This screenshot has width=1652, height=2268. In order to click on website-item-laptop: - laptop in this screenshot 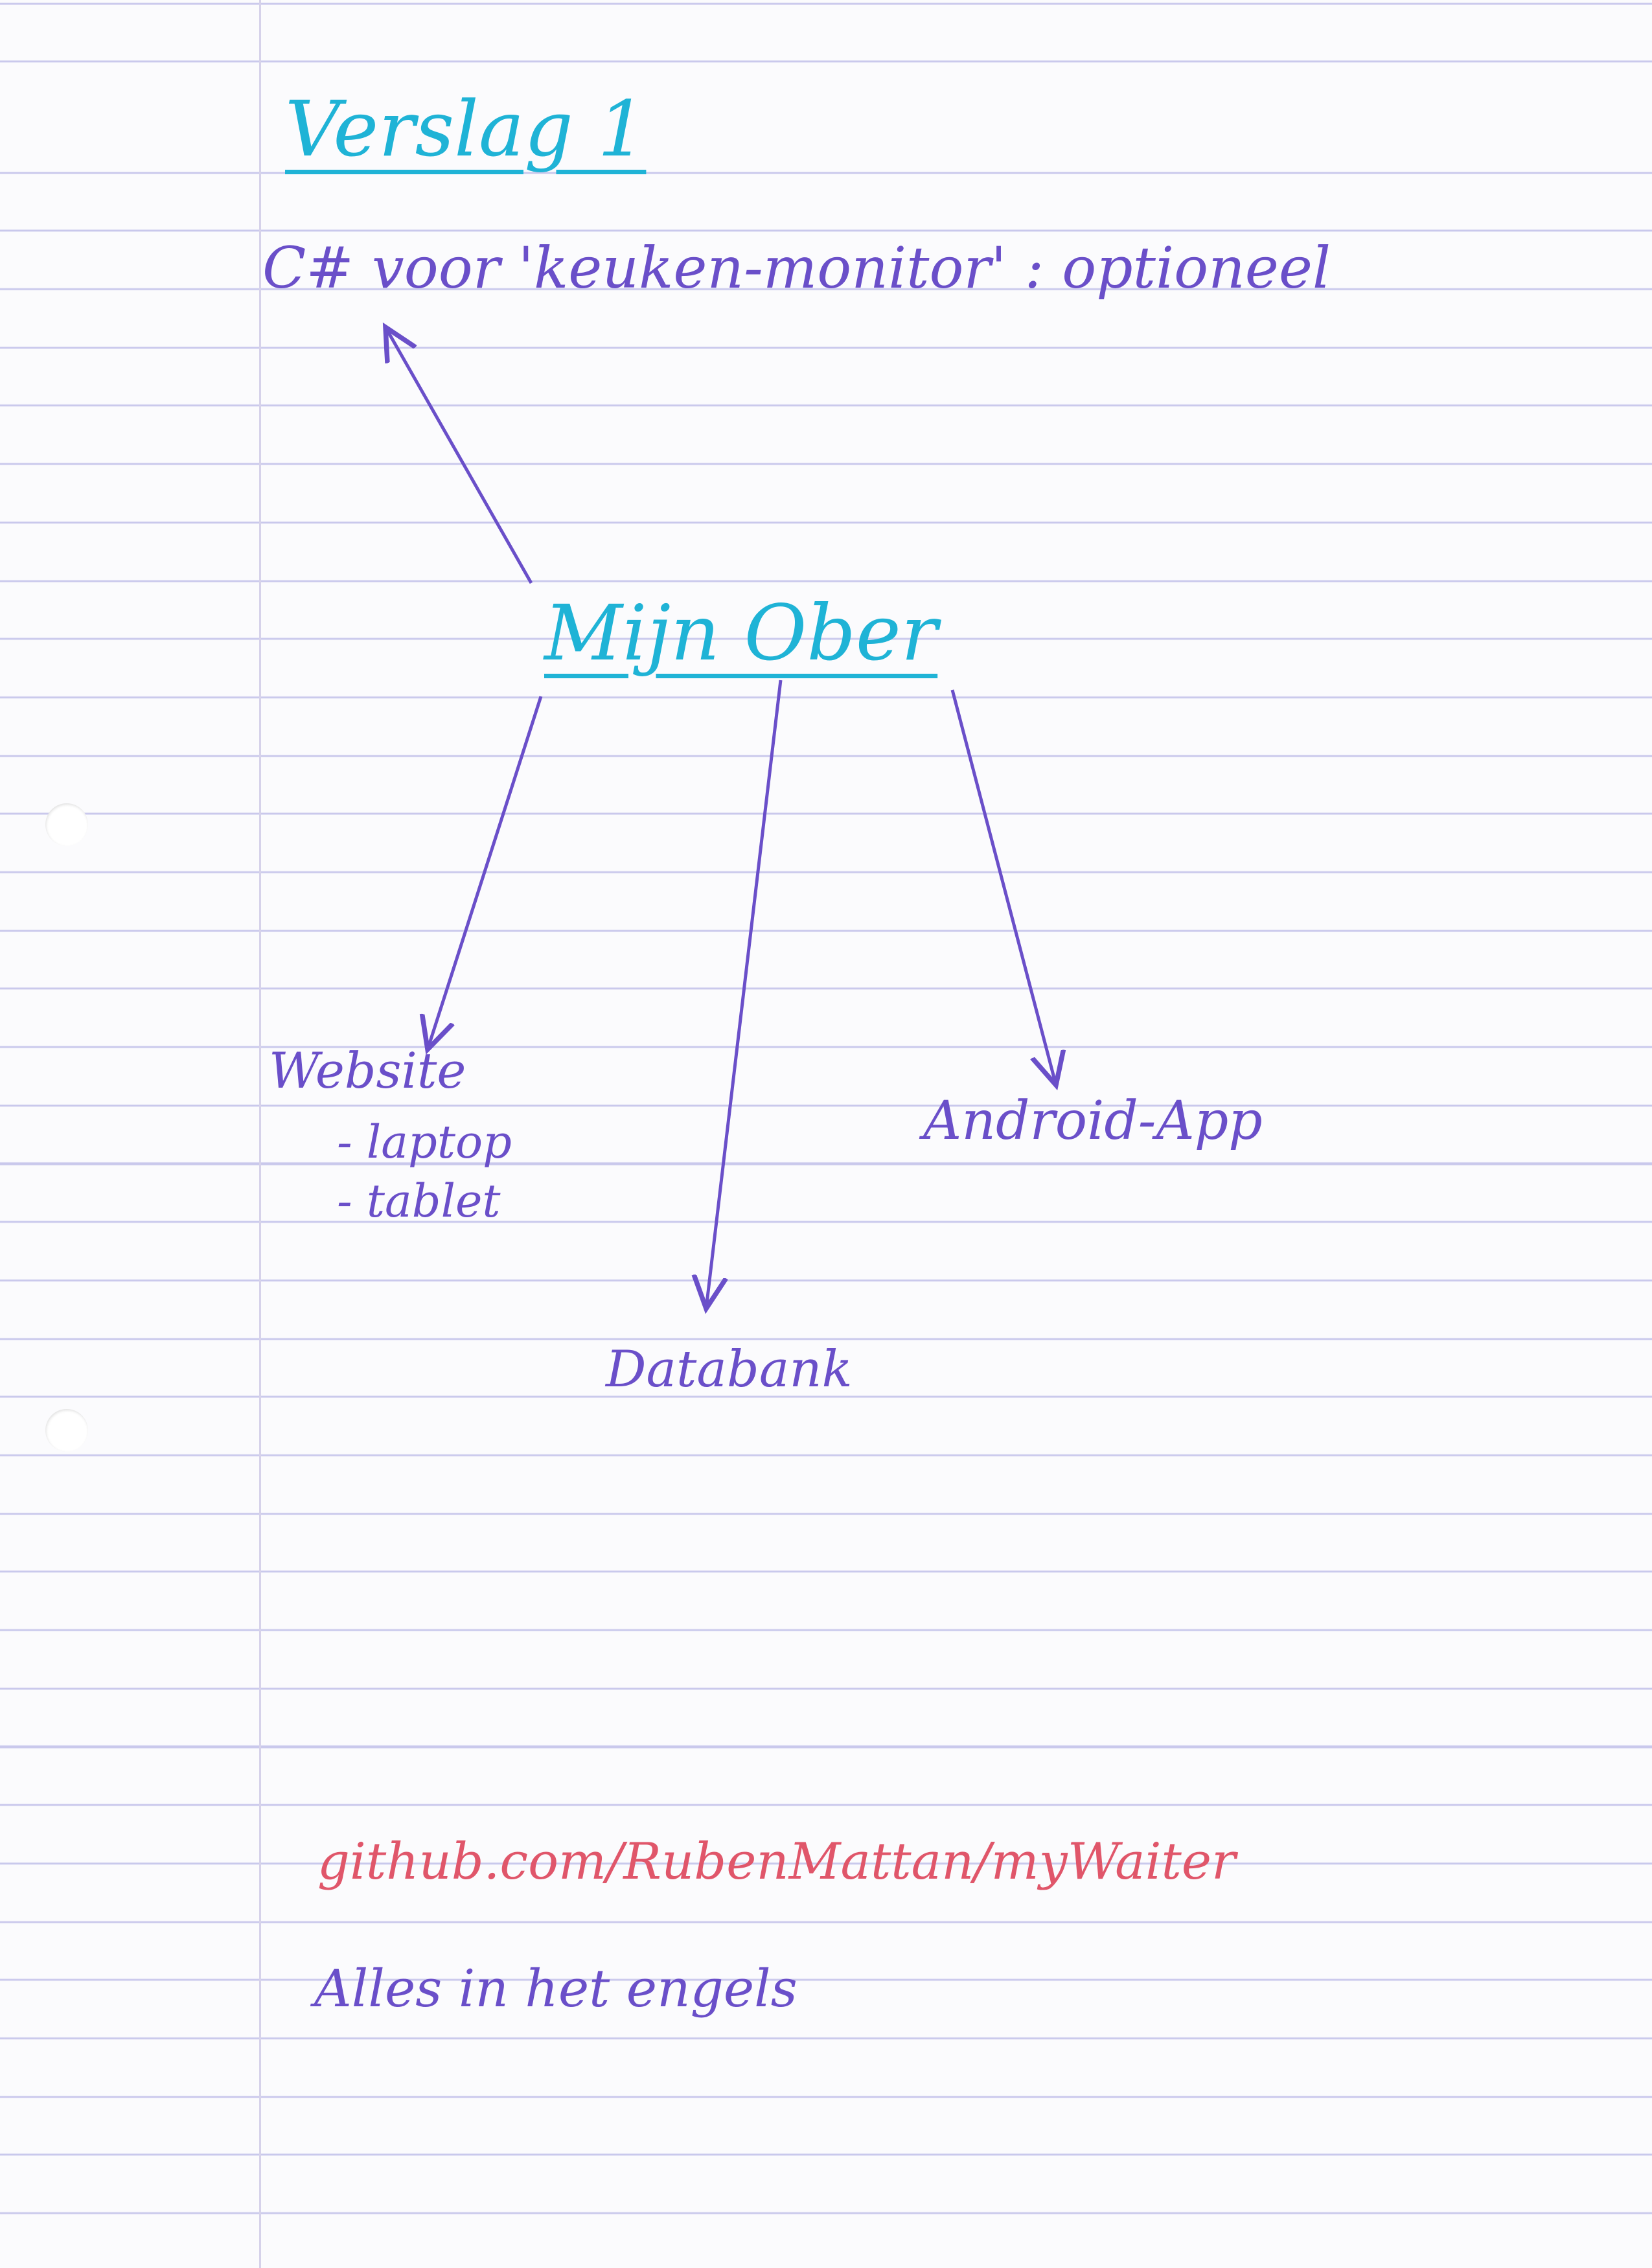, I will do `click(424, 1142)`.